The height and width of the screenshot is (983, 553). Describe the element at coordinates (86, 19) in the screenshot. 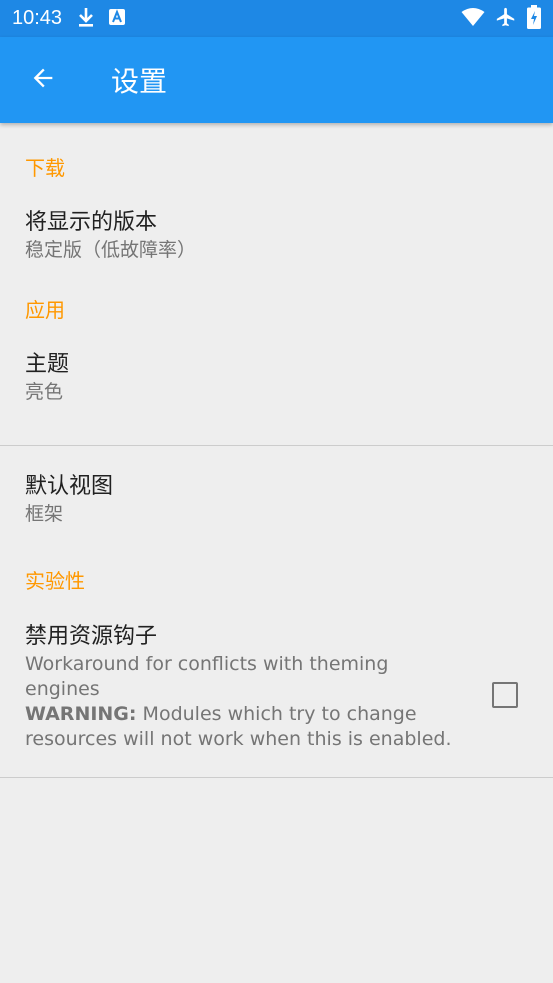

I see `download-icon` at that location.